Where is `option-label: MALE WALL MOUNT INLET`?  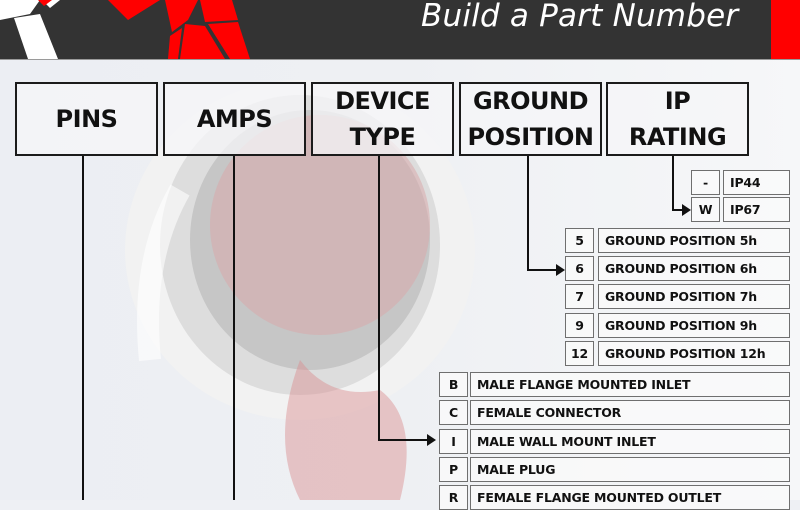 option-label: MALE WALL MOUNT INLET is located at coordinates (630, 441).